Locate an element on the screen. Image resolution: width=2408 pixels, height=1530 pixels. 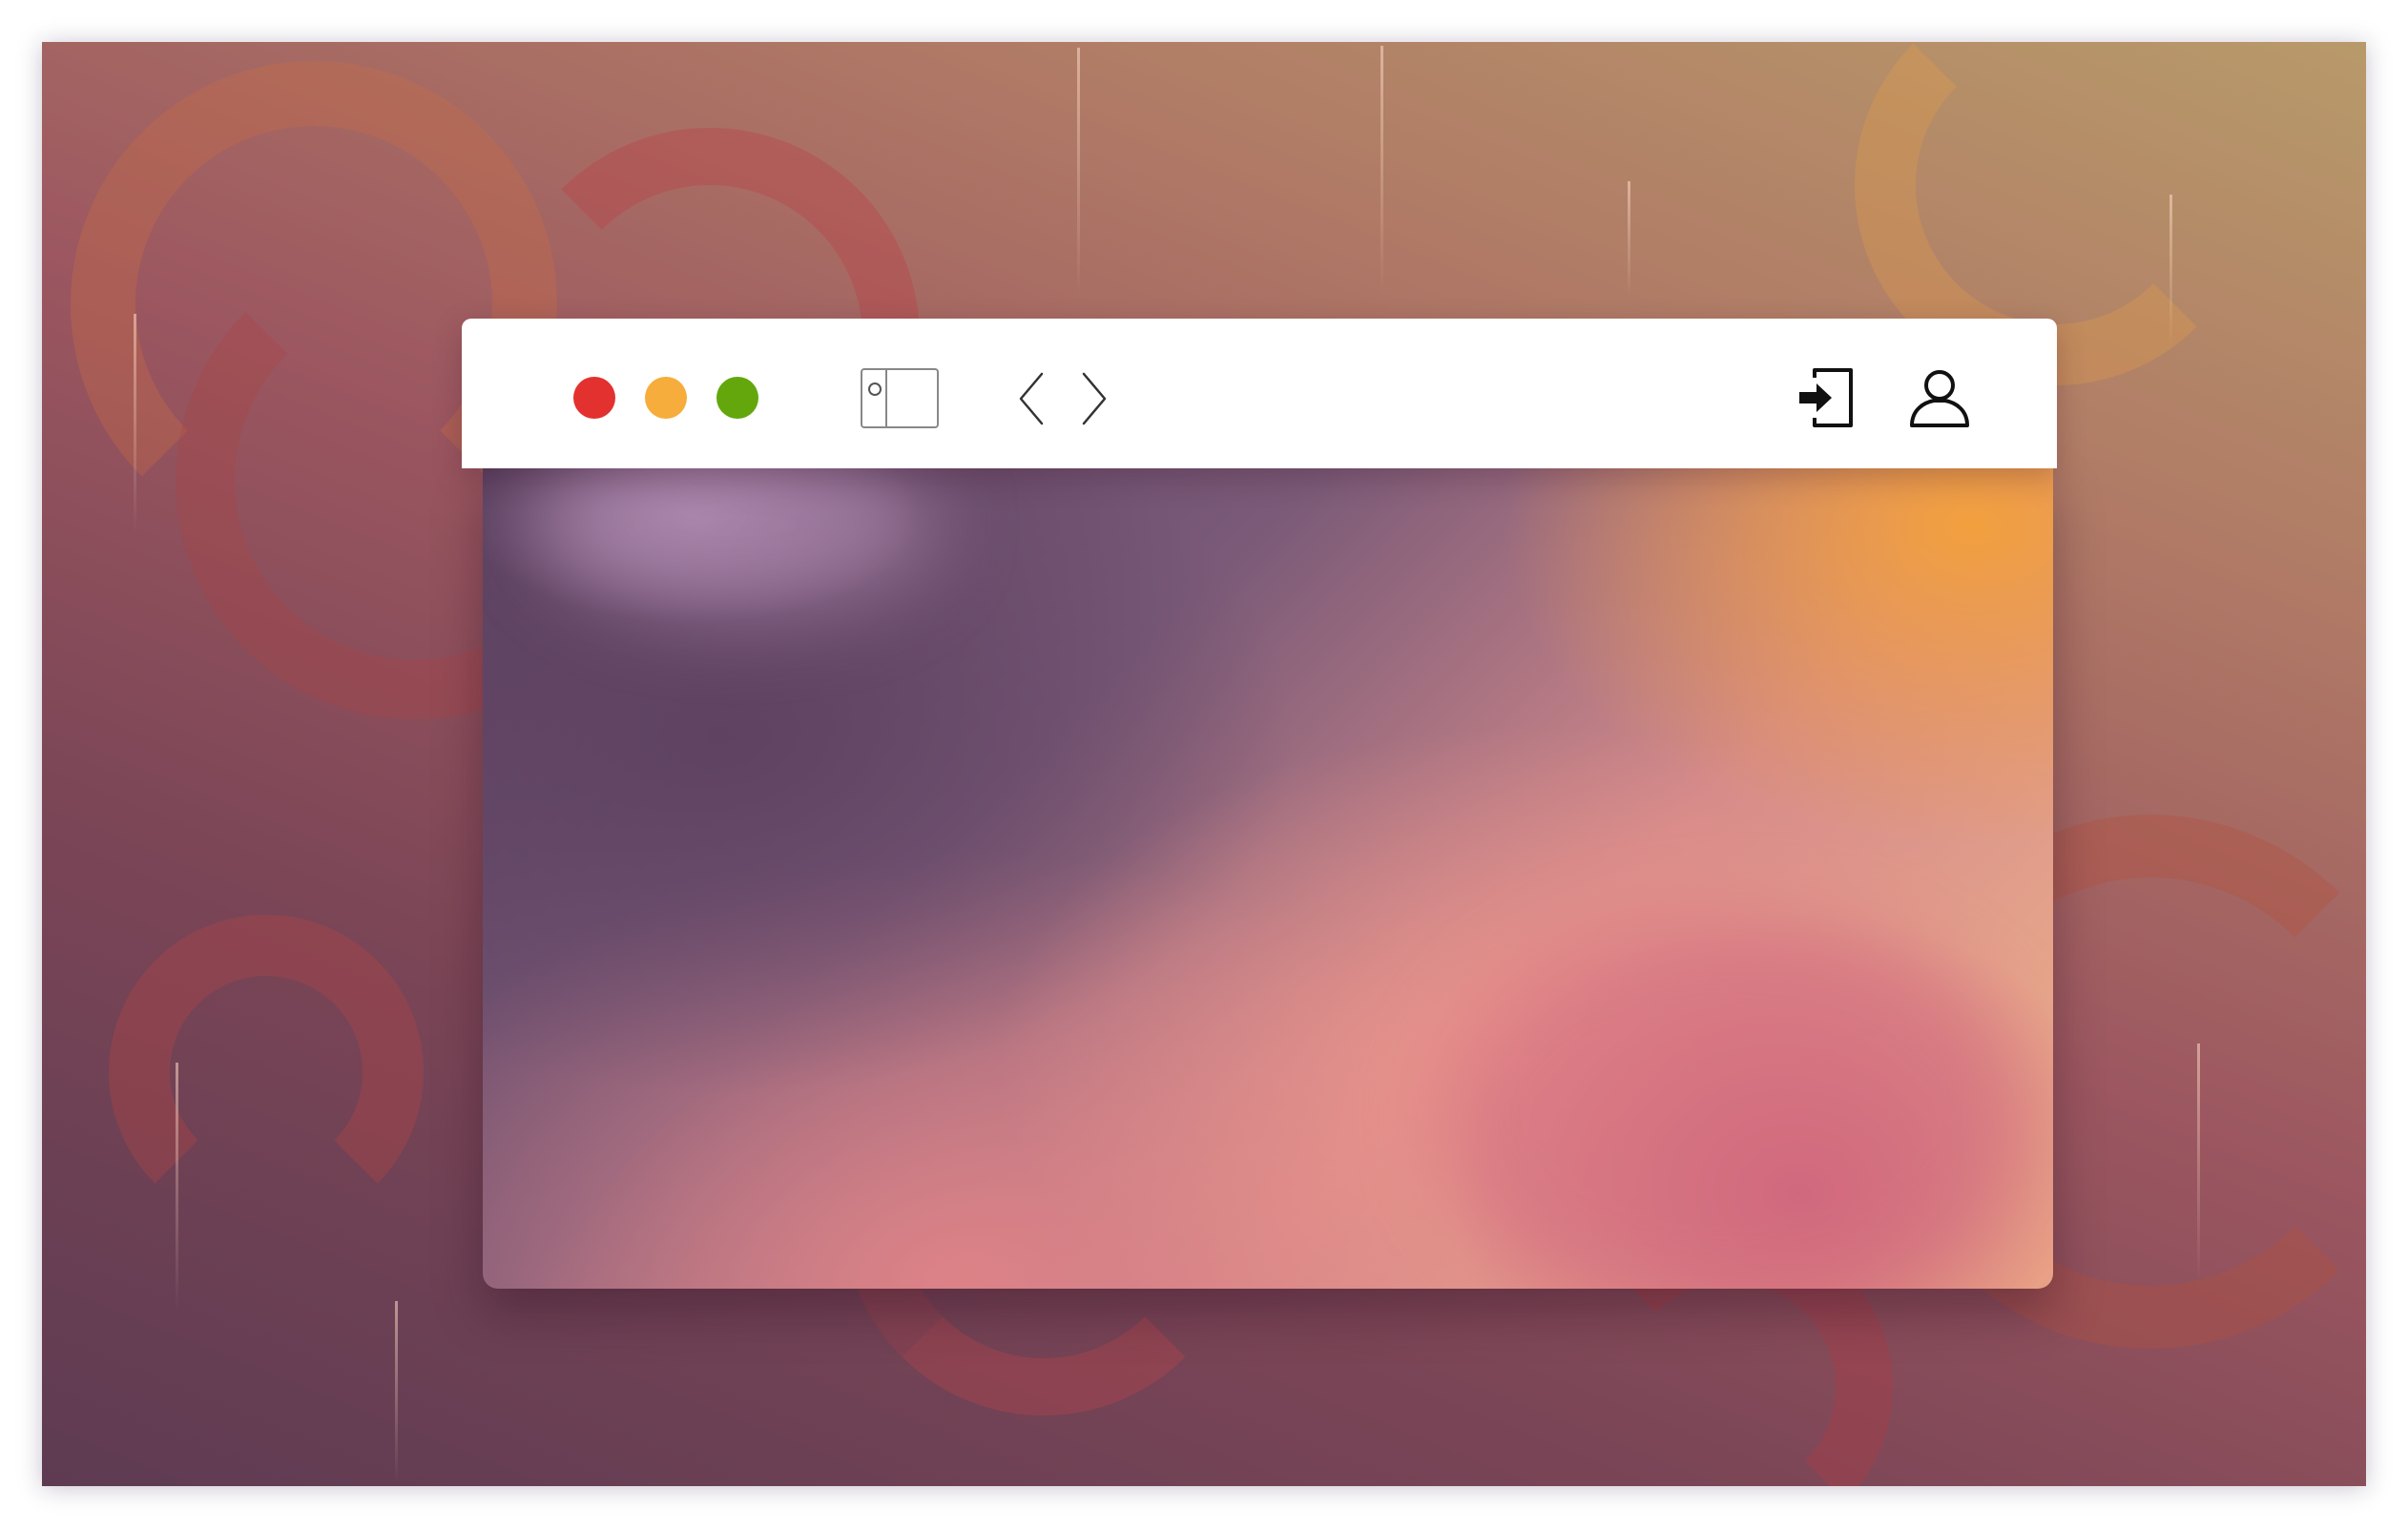
sidebar-toggle-icon is located at coordinates (900, 398).